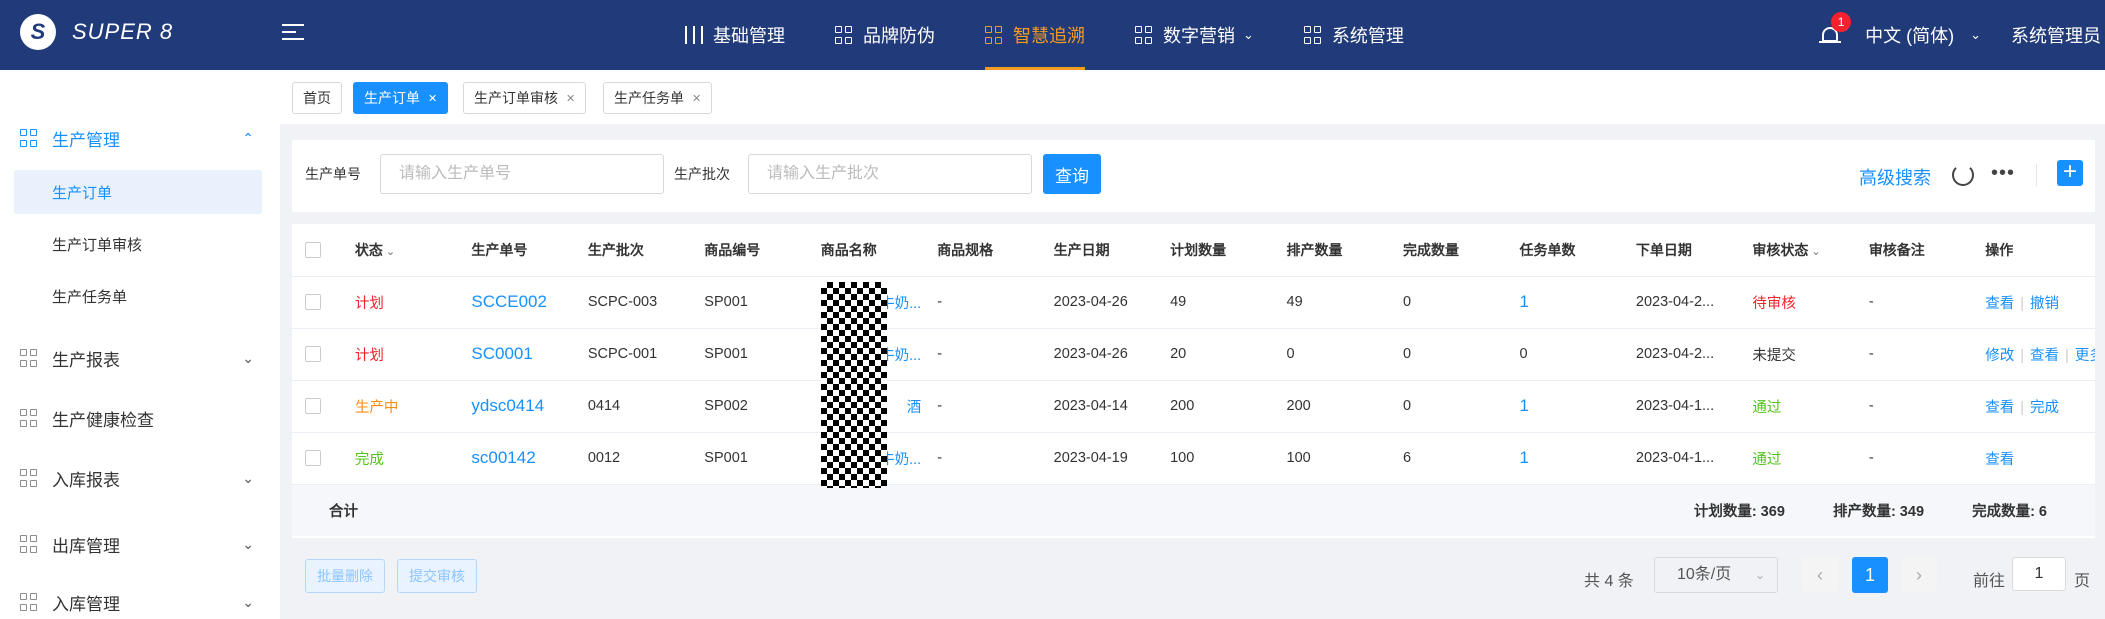 Image resolution: width=2105 pixels, height=619 pixels. I want to click on sidebar-group-label: 出库管理, so click(86, 546).